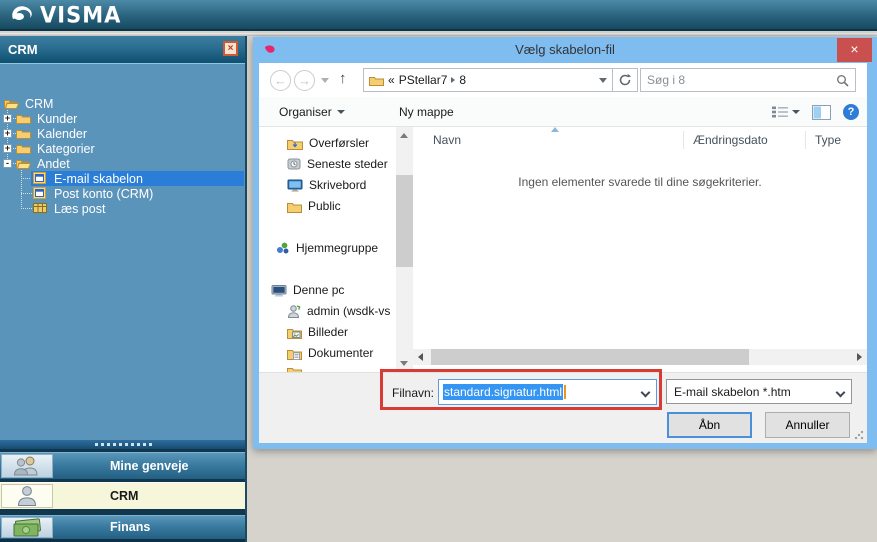 The height and width of the screenshot is (542, 877). I want to click on refresh-icon, so click(625, 79).